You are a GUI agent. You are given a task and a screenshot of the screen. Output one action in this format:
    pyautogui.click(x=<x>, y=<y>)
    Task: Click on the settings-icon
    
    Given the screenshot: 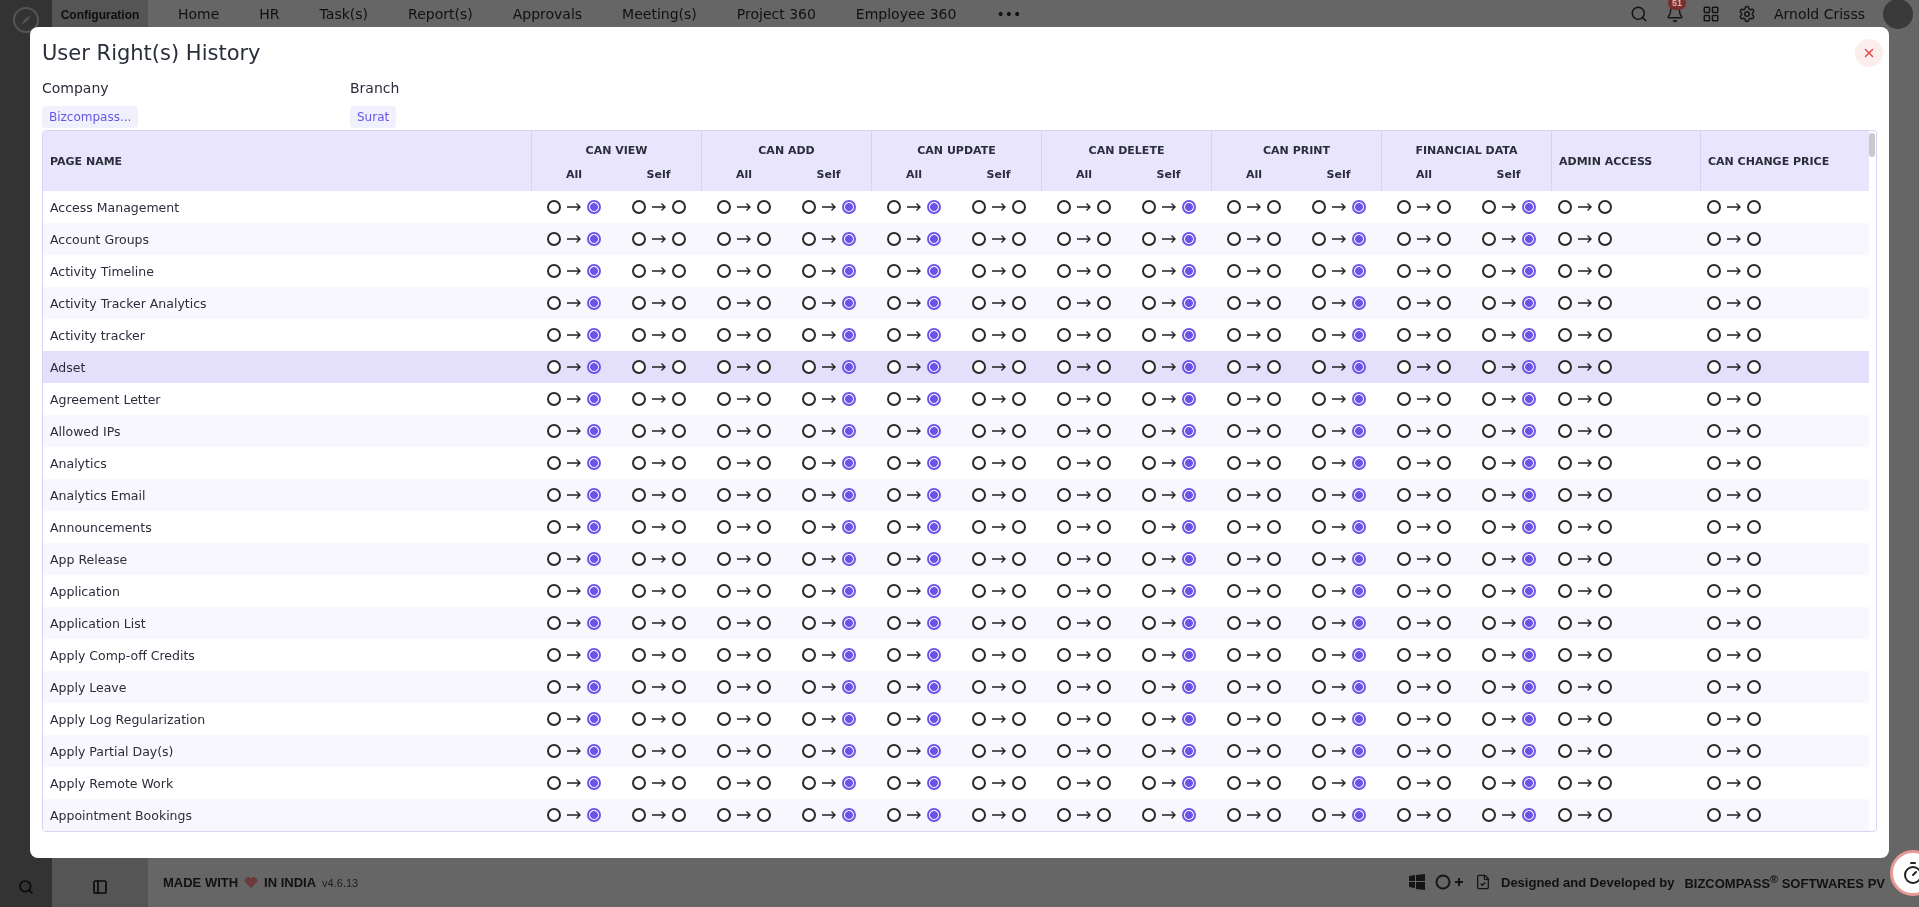 What is the action you would take?
    pyautogui.click(x=1746, y=13)
    